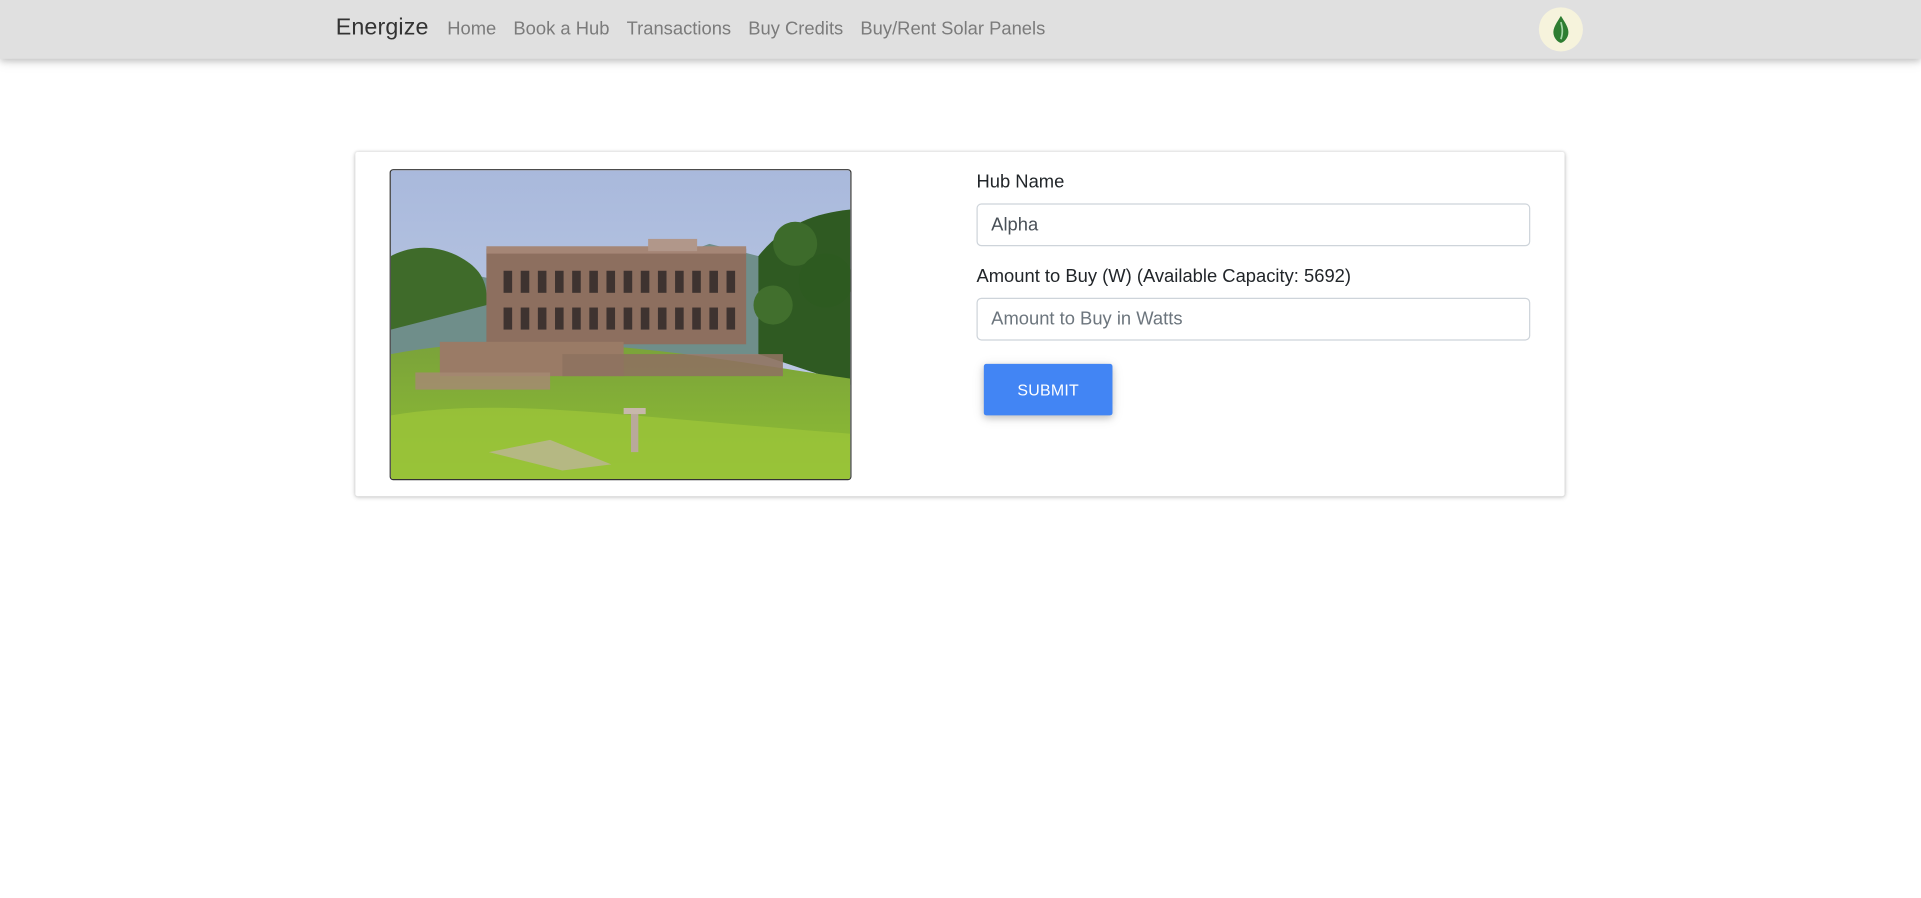 The width and height of the screenshot is (1921, 898). I want to click on hub-photo, so click(620, 325).